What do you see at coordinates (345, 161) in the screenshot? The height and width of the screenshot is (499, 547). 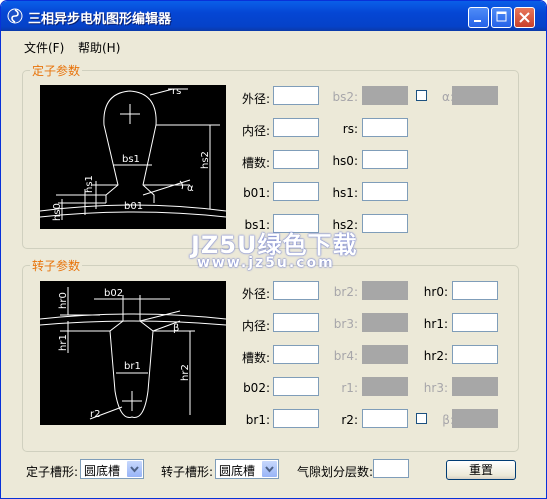 I see `stator-hs0-label: hs0:` at bounding box center [345, 161].